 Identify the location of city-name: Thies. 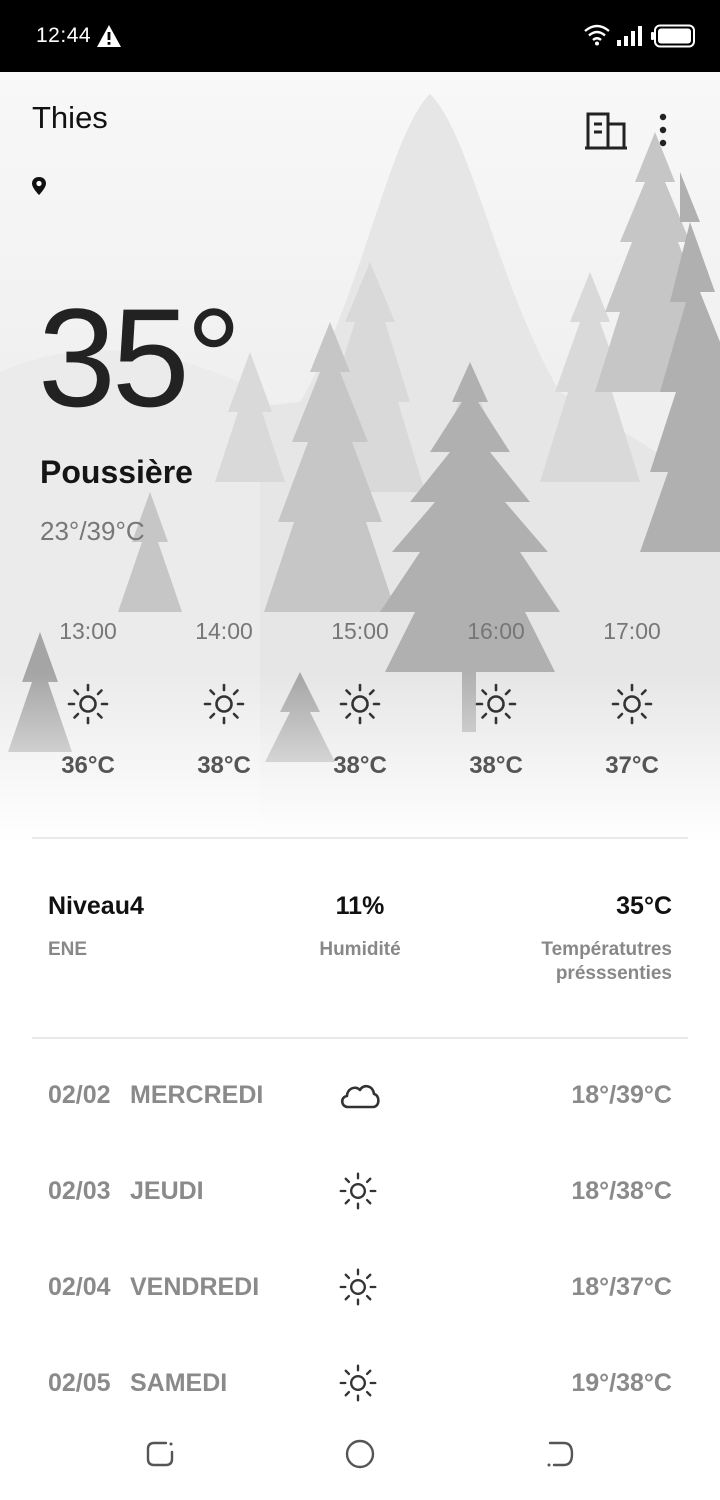
(70, 118).